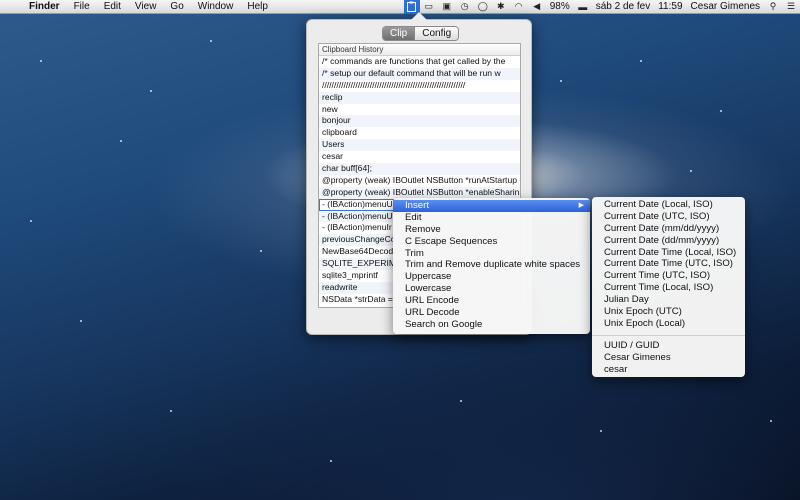 This screenshot has height=500, width=800. Describe the element at coordinates (668, 370) in the screenshot. I see `insert-username: cesar` at that location.